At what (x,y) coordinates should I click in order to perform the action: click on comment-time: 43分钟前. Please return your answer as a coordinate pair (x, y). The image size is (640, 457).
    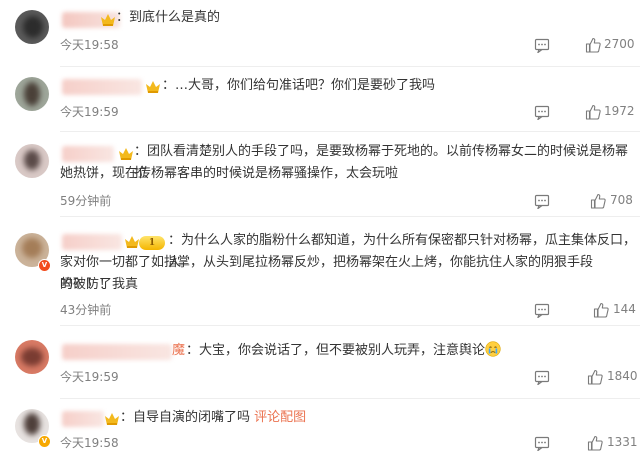
    Looking at the image, I should click on (86, 310).